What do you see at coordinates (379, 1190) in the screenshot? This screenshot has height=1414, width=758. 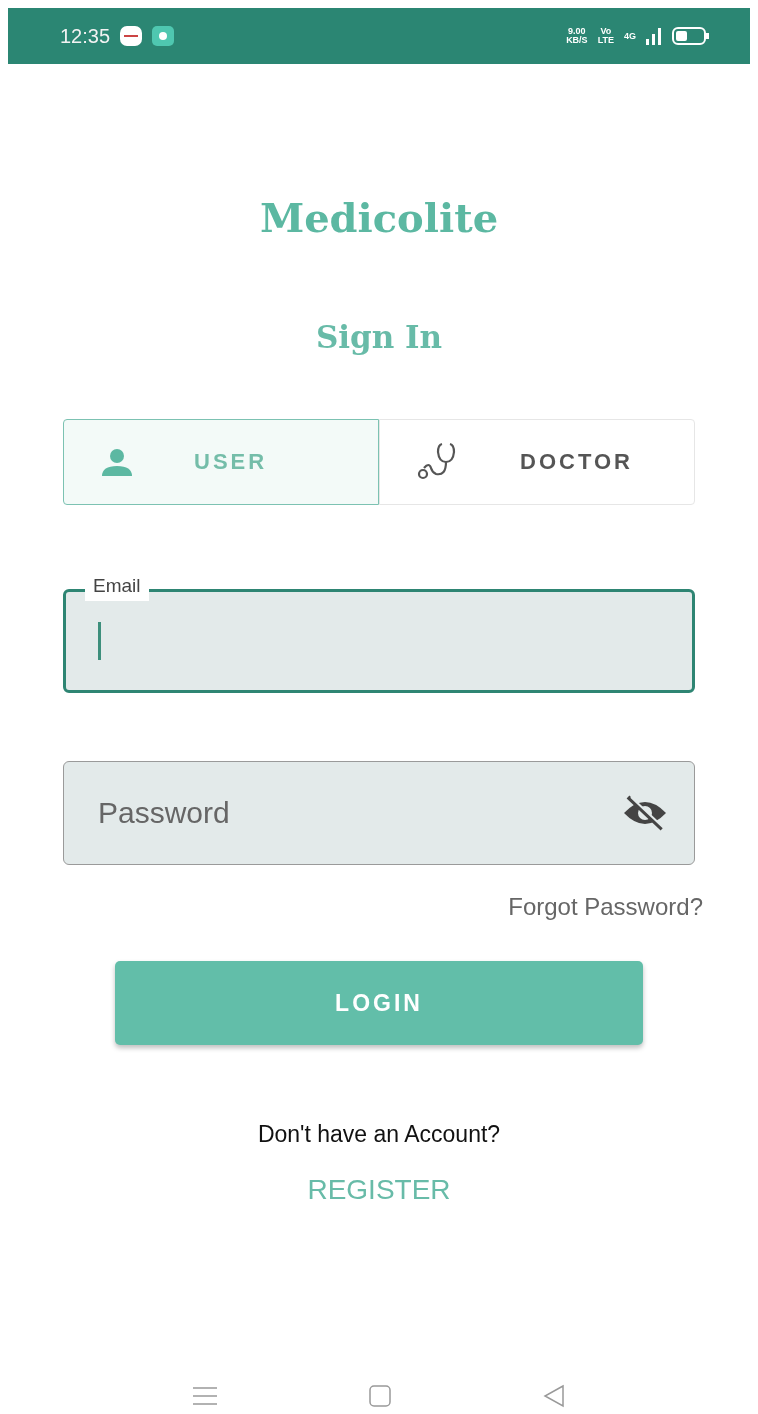 I see `register-link: REGISTER` at bounding box center [379, 1190].